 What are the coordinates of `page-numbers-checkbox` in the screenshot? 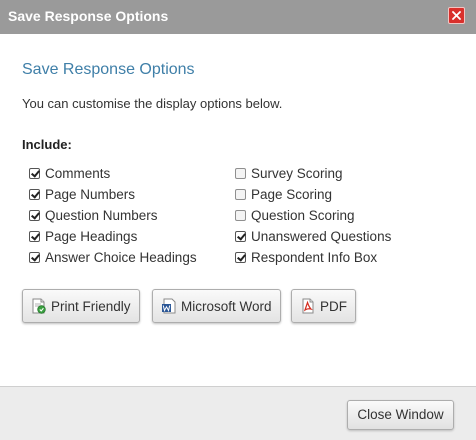 It's located at (34, 194).